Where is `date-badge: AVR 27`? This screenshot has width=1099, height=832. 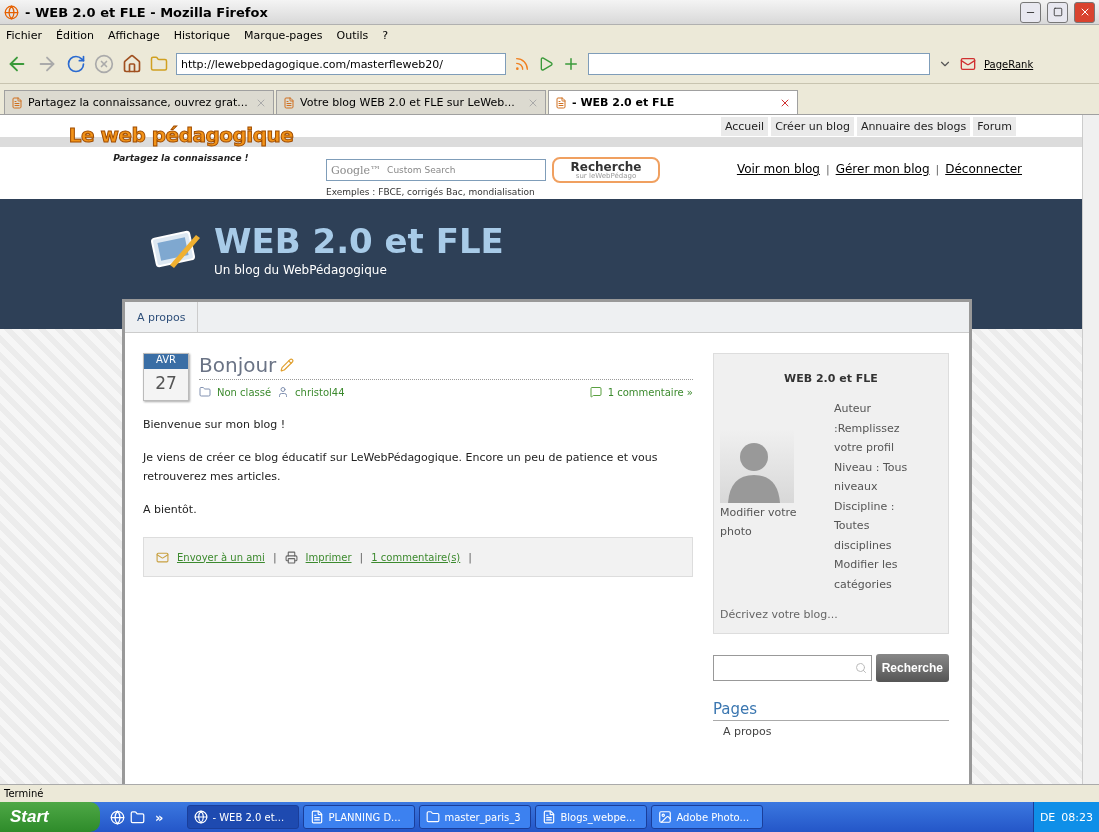
date-badge: AVR 27 is located at coordinates (166, 377).